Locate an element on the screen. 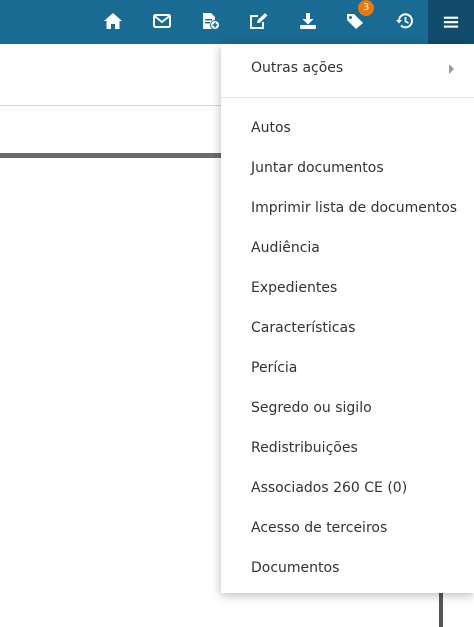 The width and height of the screenshot is (474, 627). menu-item-autos: Autos is located at coordinates (347, 128).